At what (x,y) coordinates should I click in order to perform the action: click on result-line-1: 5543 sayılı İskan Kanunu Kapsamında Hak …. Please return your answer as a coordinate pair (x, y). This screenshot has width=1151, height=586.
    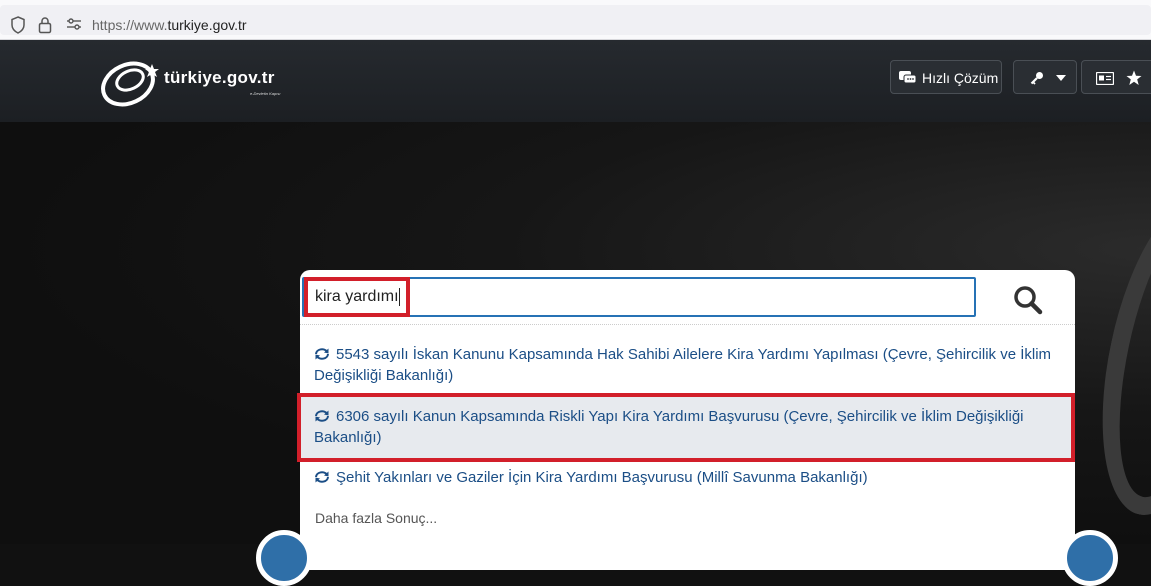
    Looking at the image, I should click on (694, 354).